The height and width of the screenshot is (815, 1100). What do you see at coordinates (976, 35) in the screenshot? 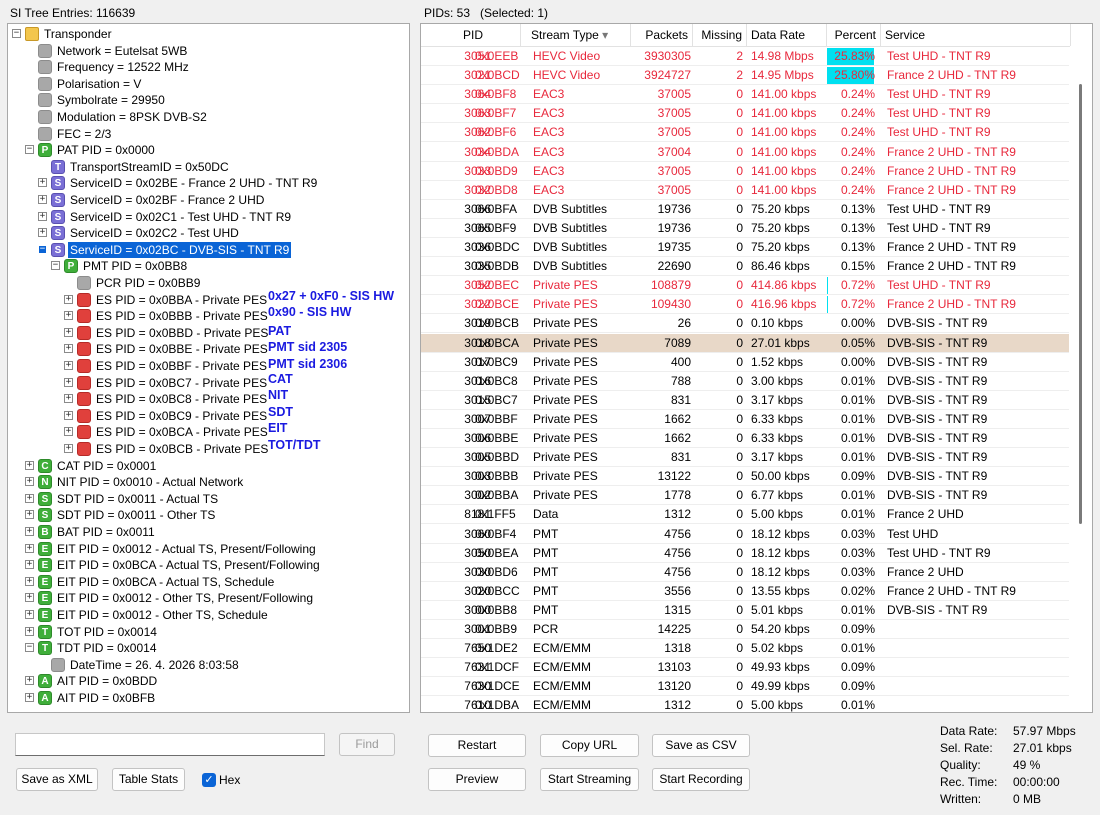
I see `column-header: Service` at bounding box center [976, 35].